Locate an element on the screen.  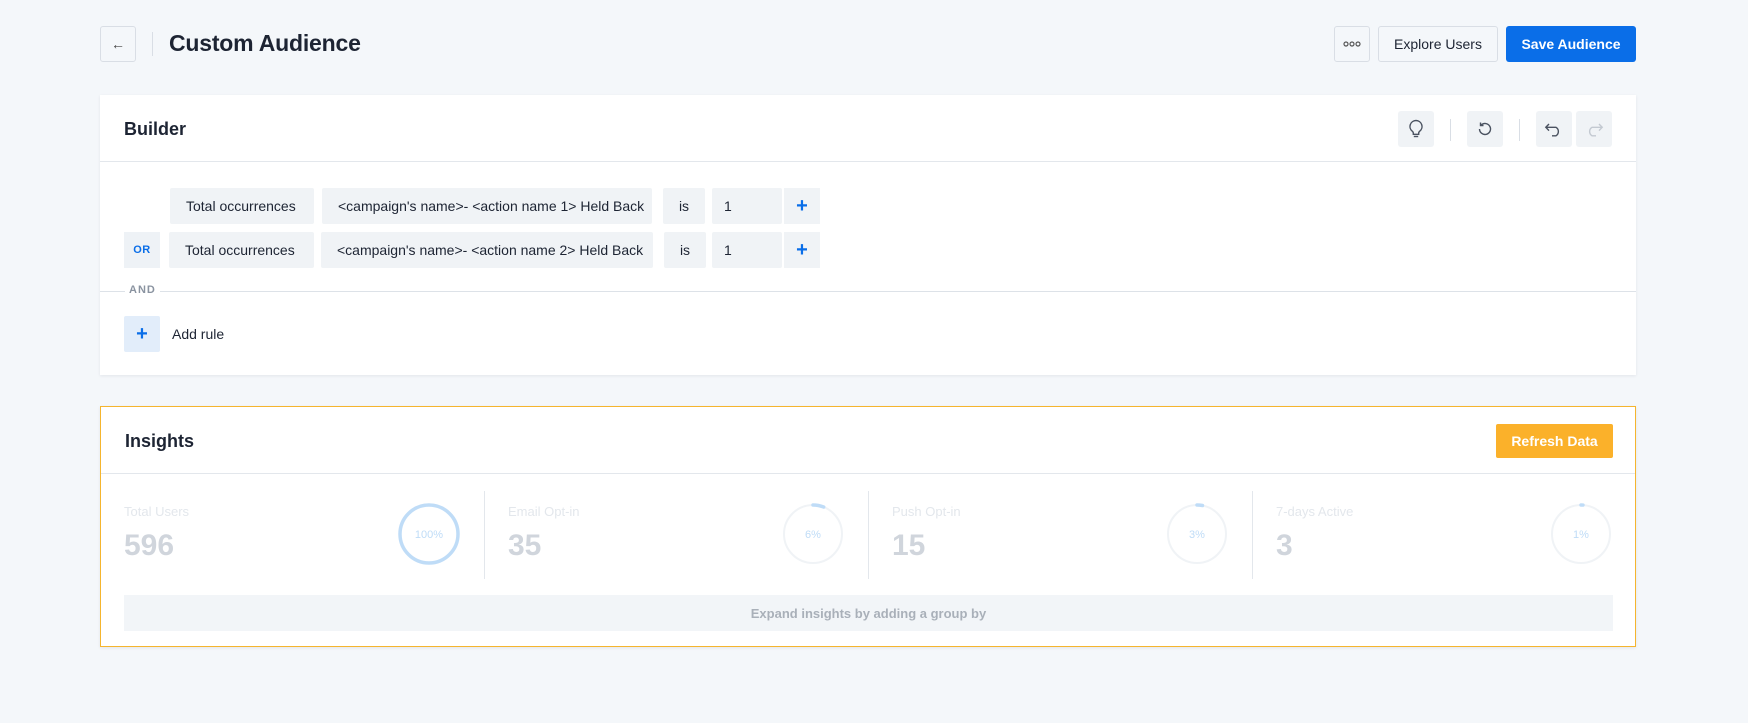
more-options-button is located at coordinates (1352, 44).